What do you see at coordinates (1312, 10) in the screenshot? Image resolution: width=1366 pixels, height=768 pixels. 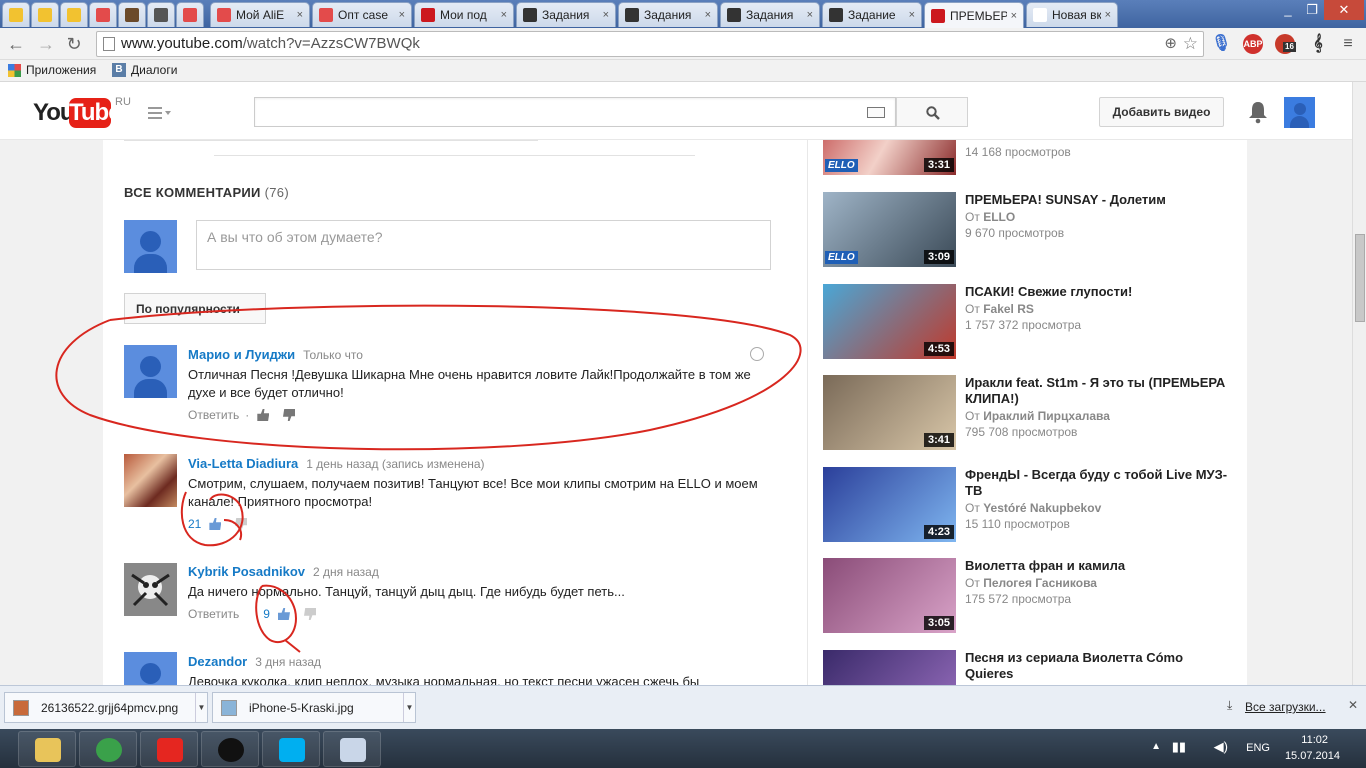 I see `maximize-button: ❐` at bounding box center [1312, 10].